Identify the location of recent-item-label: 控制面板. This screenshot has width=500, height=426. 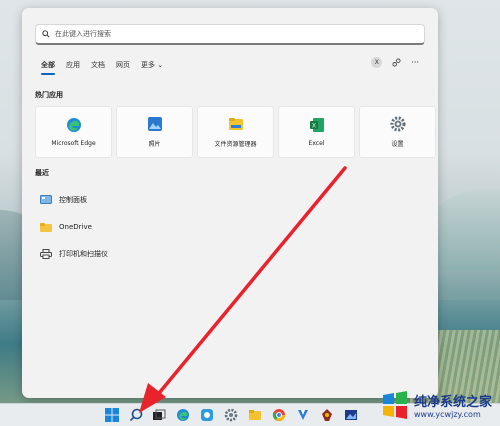
(73, 199).